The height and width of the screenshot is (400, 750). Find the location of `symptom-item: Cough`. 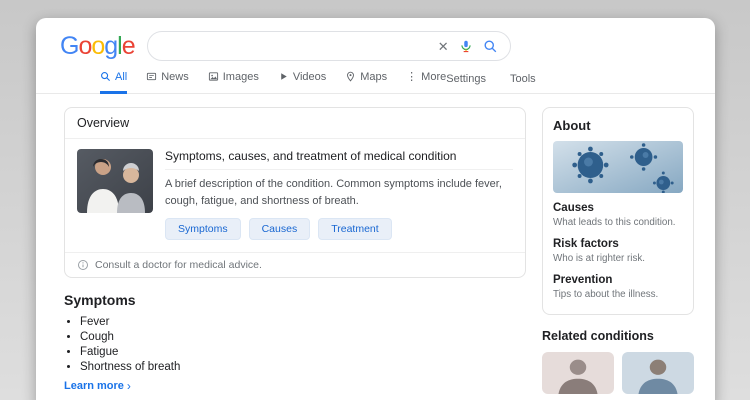

symptom-item: Cough is located at coordinates (303, 337).